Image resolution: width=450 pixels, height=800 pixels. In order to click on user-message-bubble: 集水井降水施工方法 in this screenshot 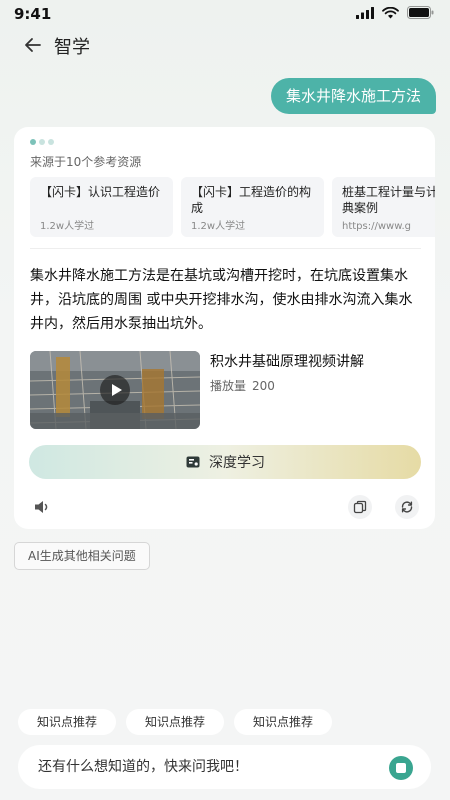, I will do `click(353, 96)`.